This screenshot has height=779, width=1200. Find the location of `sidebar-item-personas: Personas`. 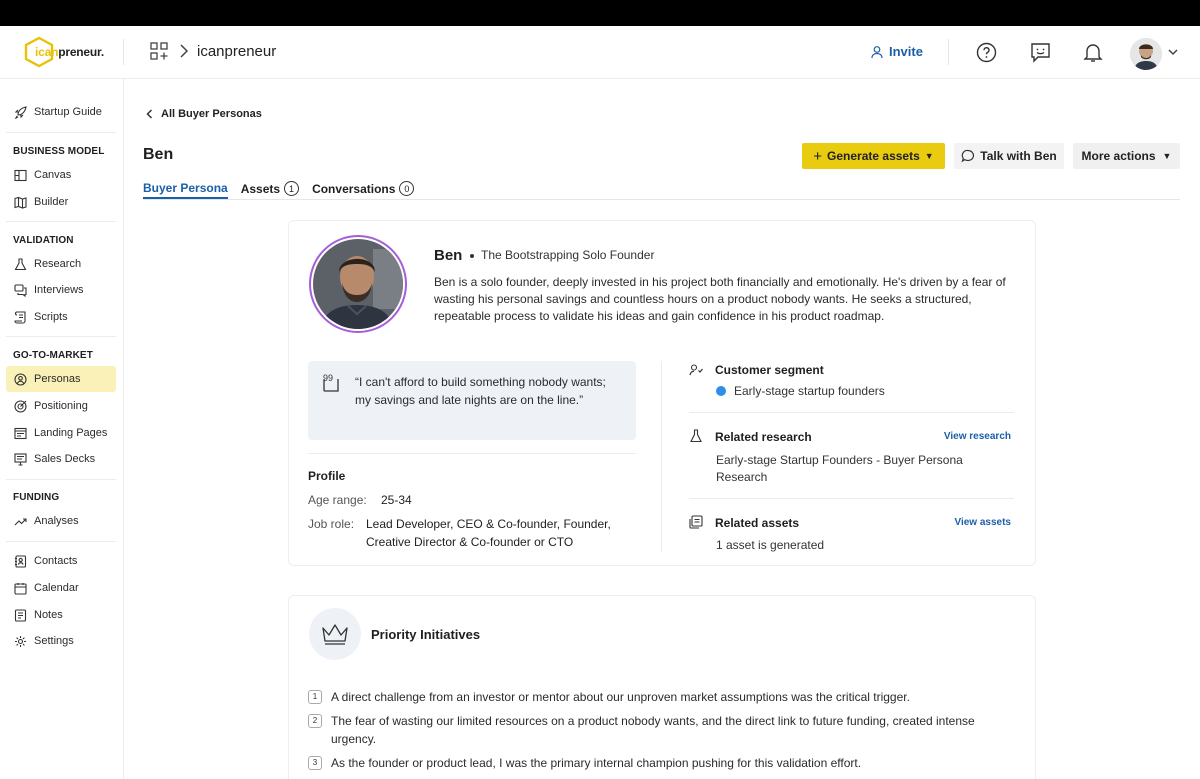

sidebar-item-personas: Personas is located at coordinates (61, 379).